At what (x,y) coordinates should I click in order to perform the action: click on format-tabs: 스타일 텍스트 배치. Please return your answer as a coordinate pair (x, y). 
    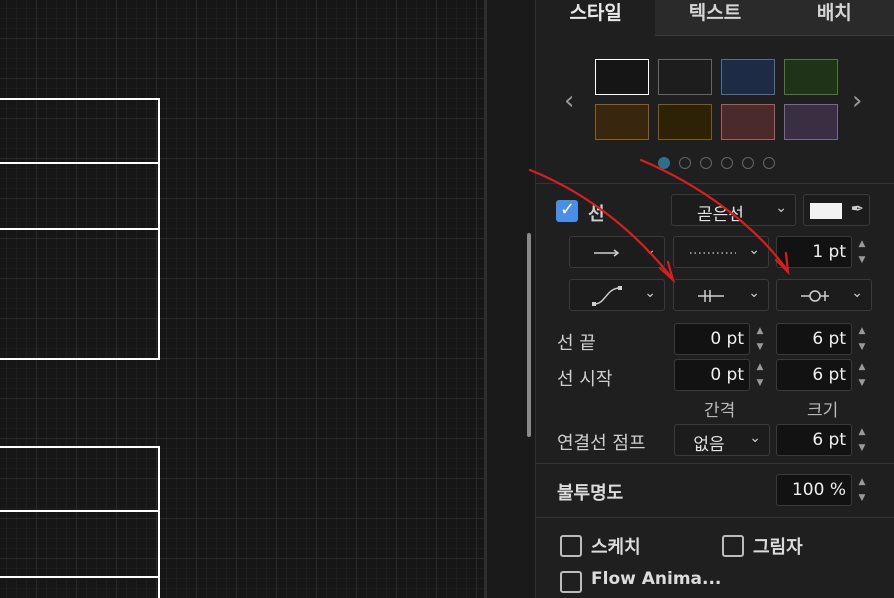
    Looking at the image, I should click on (715, 18).